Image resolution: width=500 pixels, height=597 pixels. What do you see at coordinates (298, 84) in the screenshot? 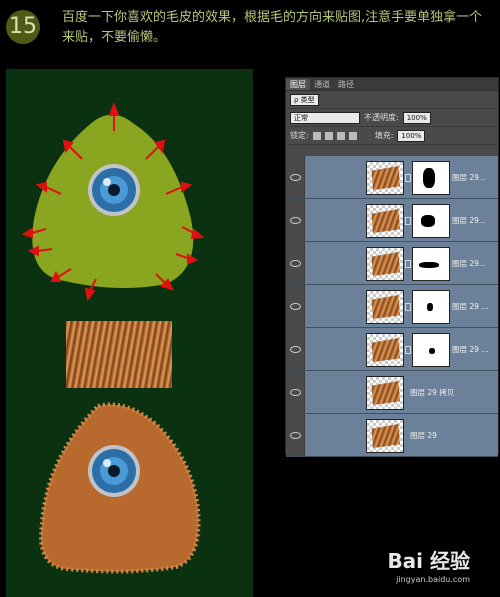
I see `tab-layers: 图层` at bounding box center [298, 84].